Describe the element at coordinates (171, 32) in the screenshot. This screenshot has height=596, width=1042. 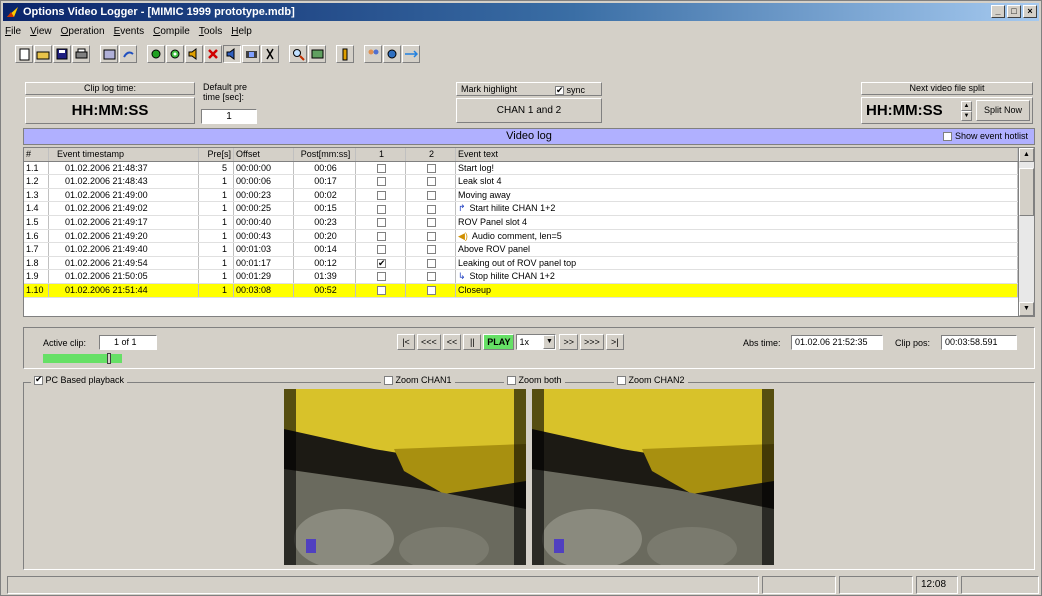
I see `menu-compile: Compile` at that location.